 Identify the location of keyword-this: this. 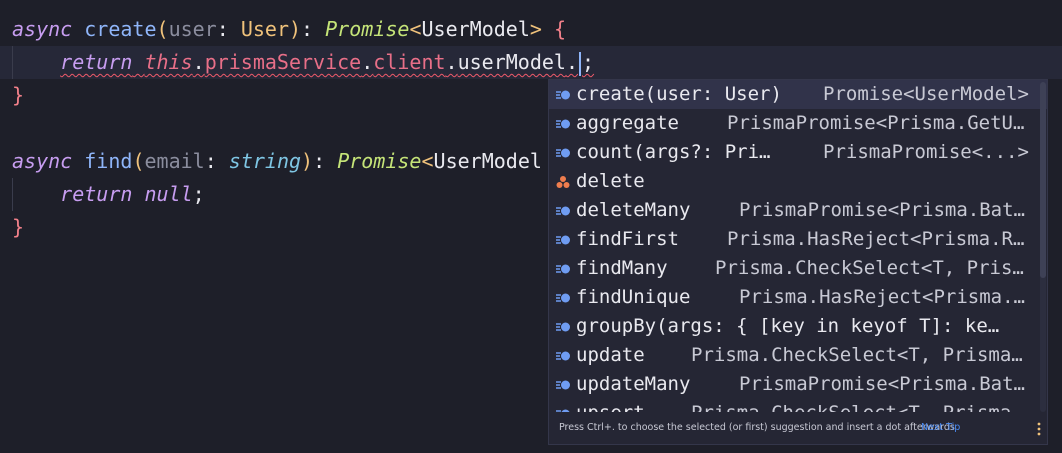
(168, 62).